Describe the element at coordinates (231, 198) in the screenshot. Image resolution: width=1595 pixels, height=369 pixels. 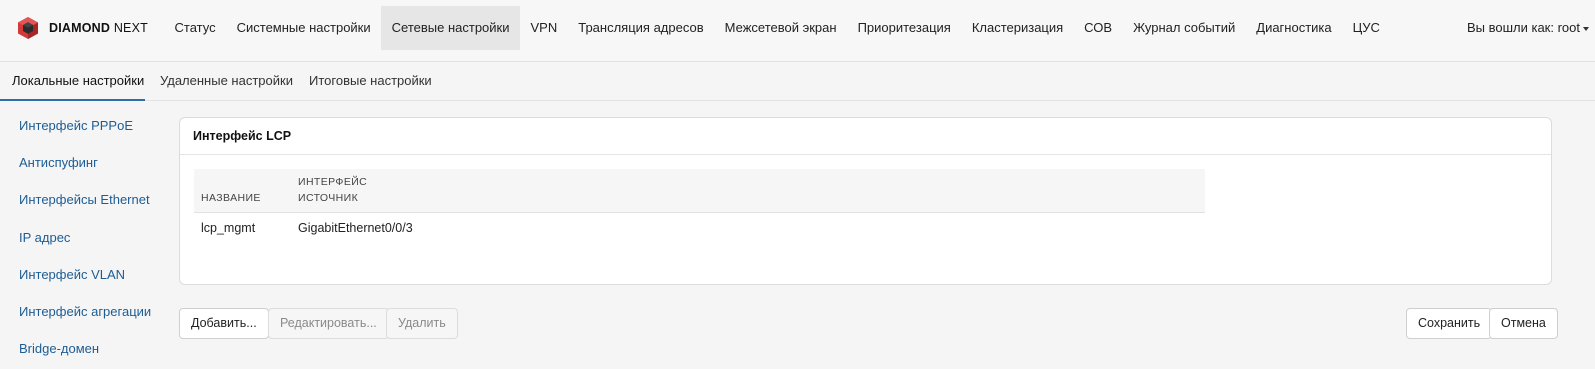
I see `column-header-name: НАЗВАНИЕ` at that location.